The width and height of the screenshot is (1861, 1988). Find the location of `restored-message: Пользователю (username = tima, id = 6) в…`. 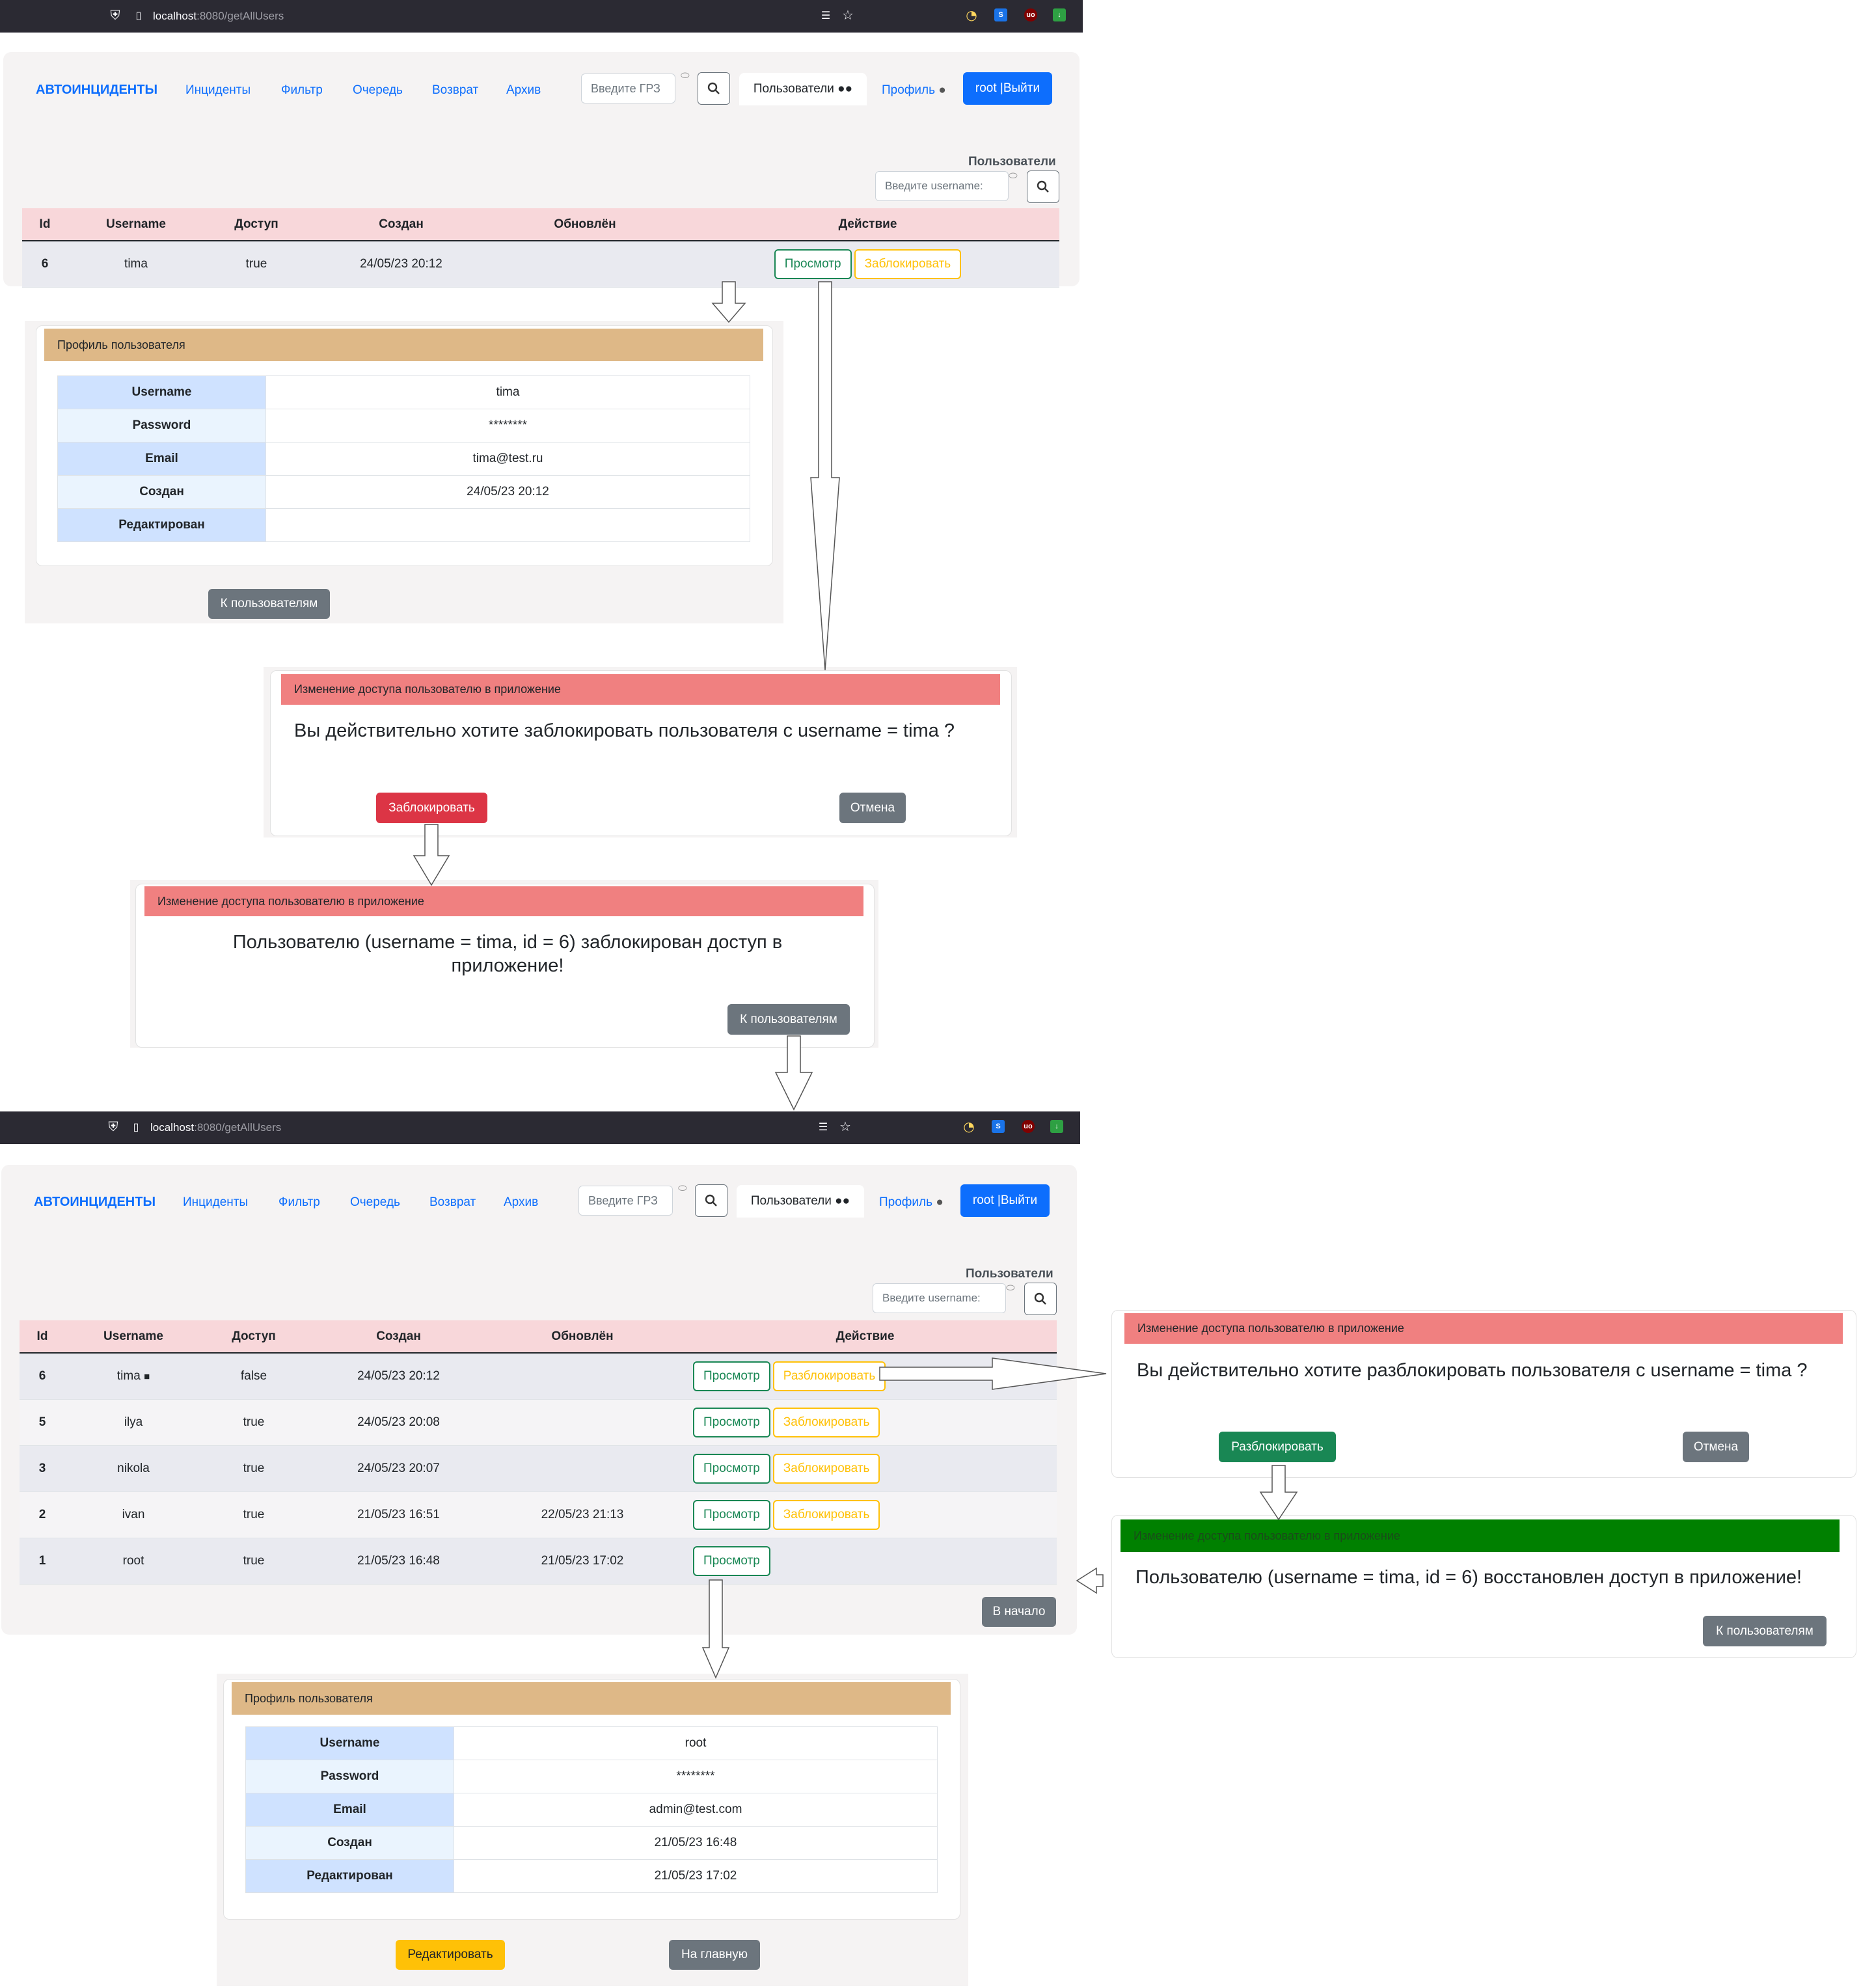

restored-message: Пользователю (username = tima, id = 6) в… is located at coordinates (1468, 1577).